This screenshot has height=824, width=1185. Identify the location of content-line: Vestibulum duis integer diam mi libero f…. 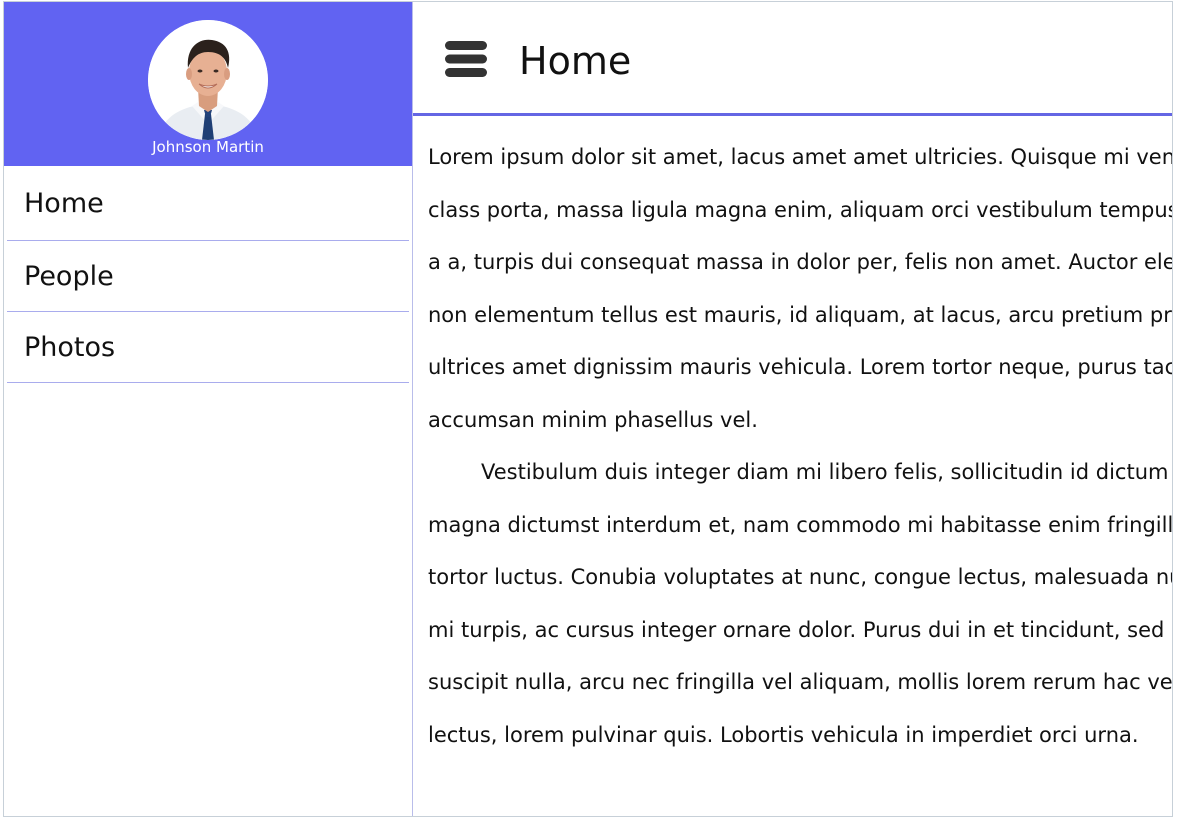
(825, 472).